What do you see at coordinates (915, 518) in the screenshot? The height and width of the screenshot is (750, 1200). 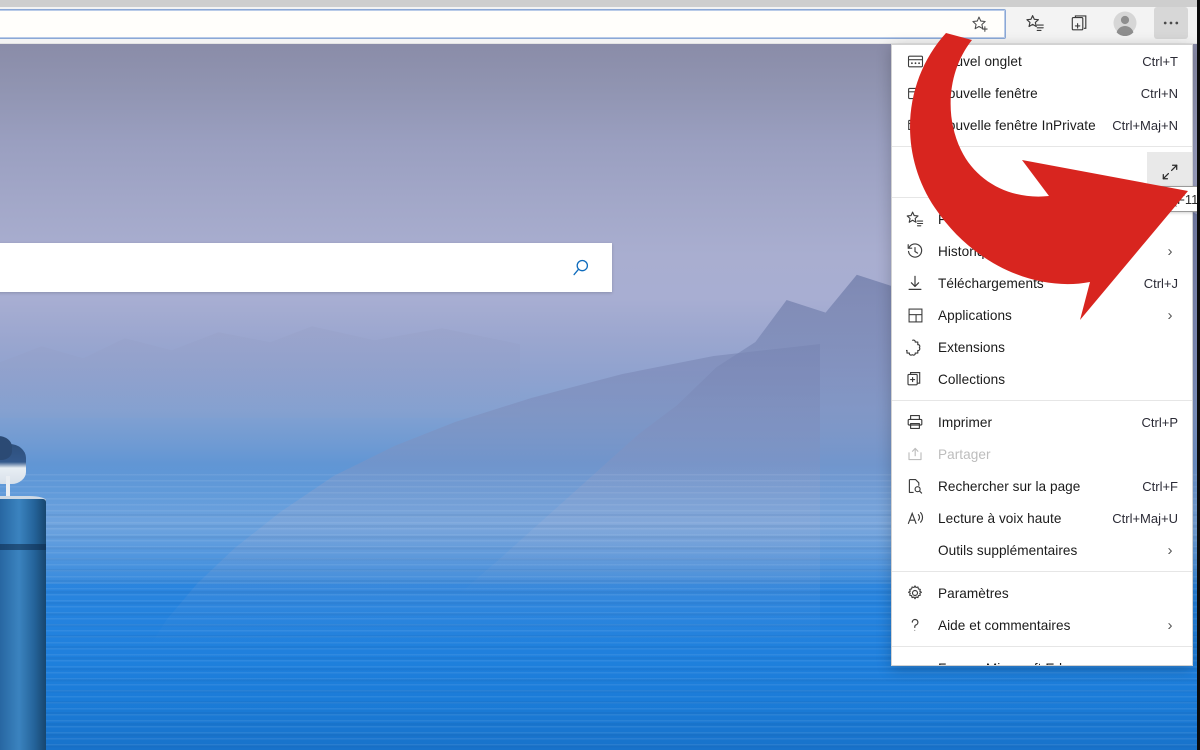 I see `read-aloud-icon` at bounding box center [915, 518].